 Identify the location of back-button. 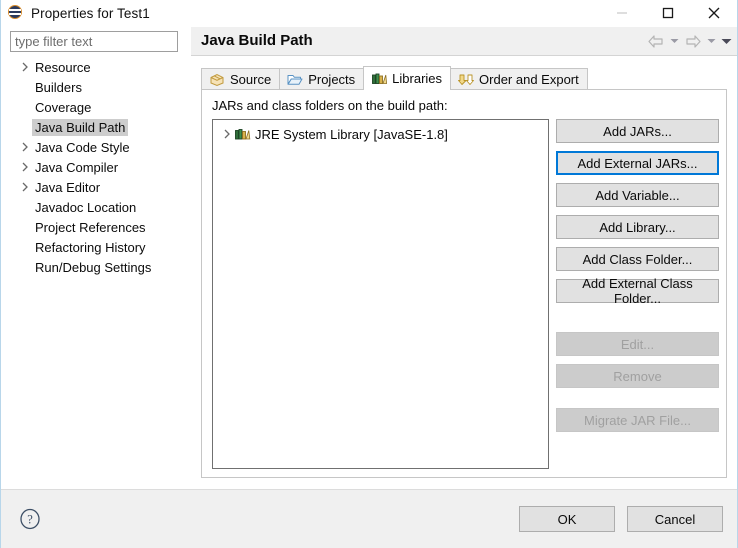
(656, 41).